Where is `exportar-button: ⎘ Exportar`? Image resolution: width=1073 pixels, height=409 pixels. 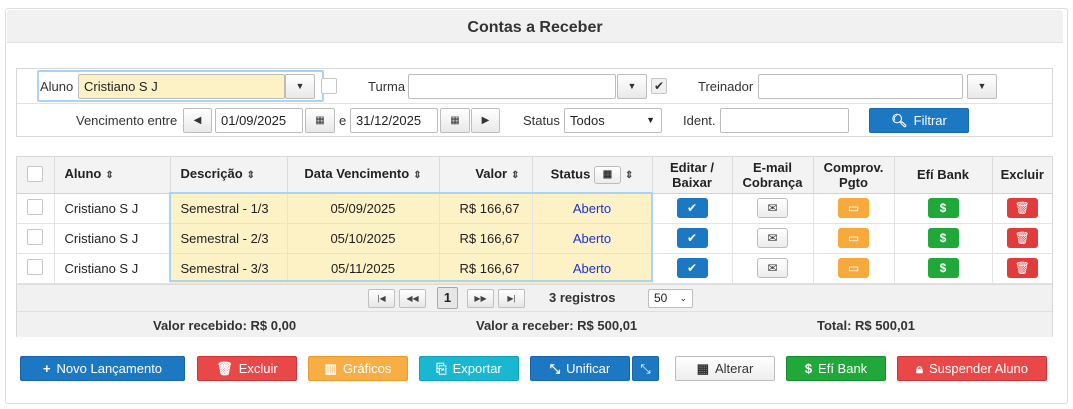
exportar-button: ⎘ Exportar is located at coordinates (469, 368).